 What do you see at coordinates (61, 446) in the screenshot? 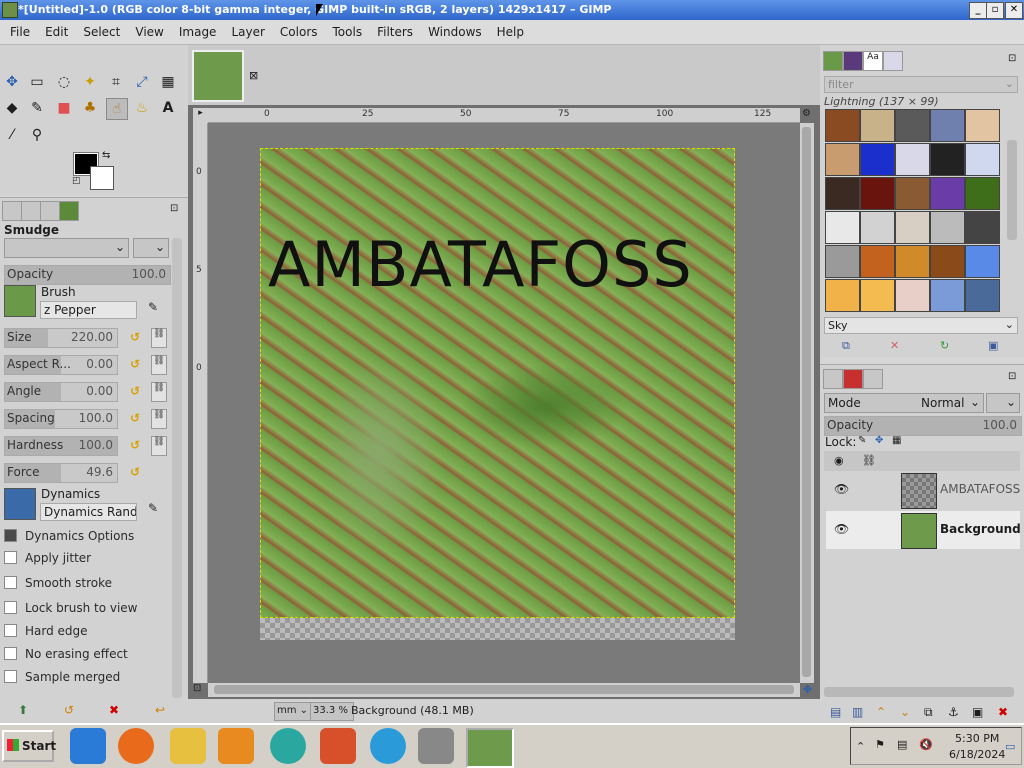
I see `hardness-slider: Hardness 100.0` at bounding box center [61, 446].